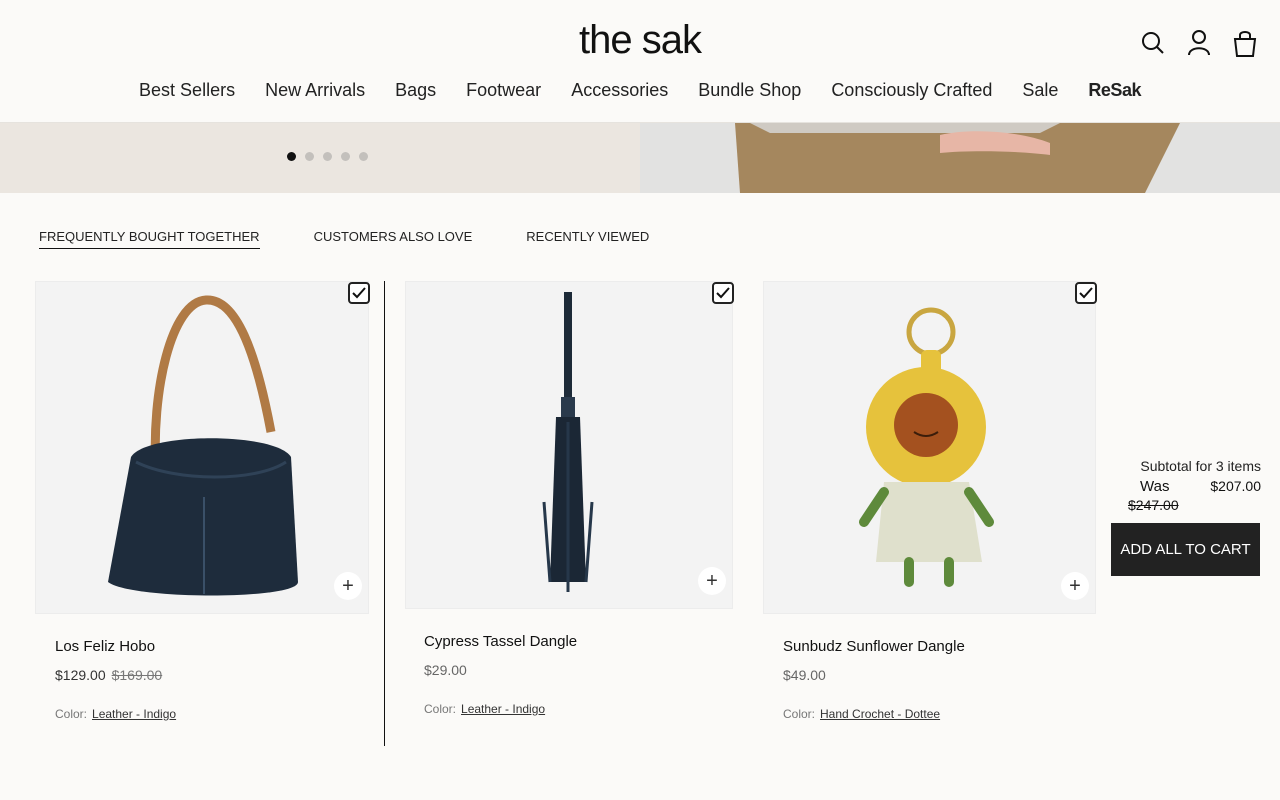 The height and width of the screenshot is (800, 1280). Describe the element at coordinates (911, 90) in the screenshot. I see `nav-consciously-crafted: Consciously Crafted` at that location.